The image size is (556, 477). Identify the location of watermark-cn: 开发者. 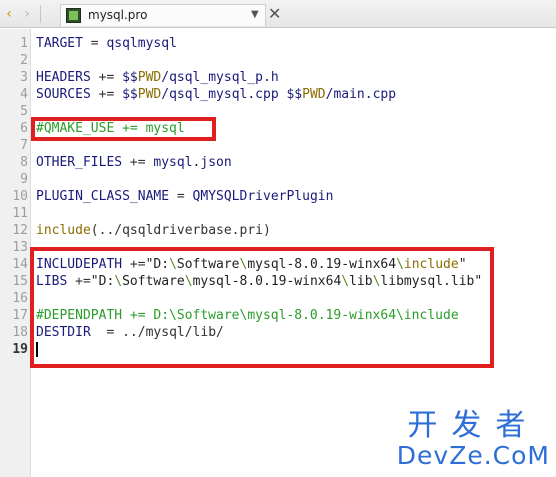
(473, 425).